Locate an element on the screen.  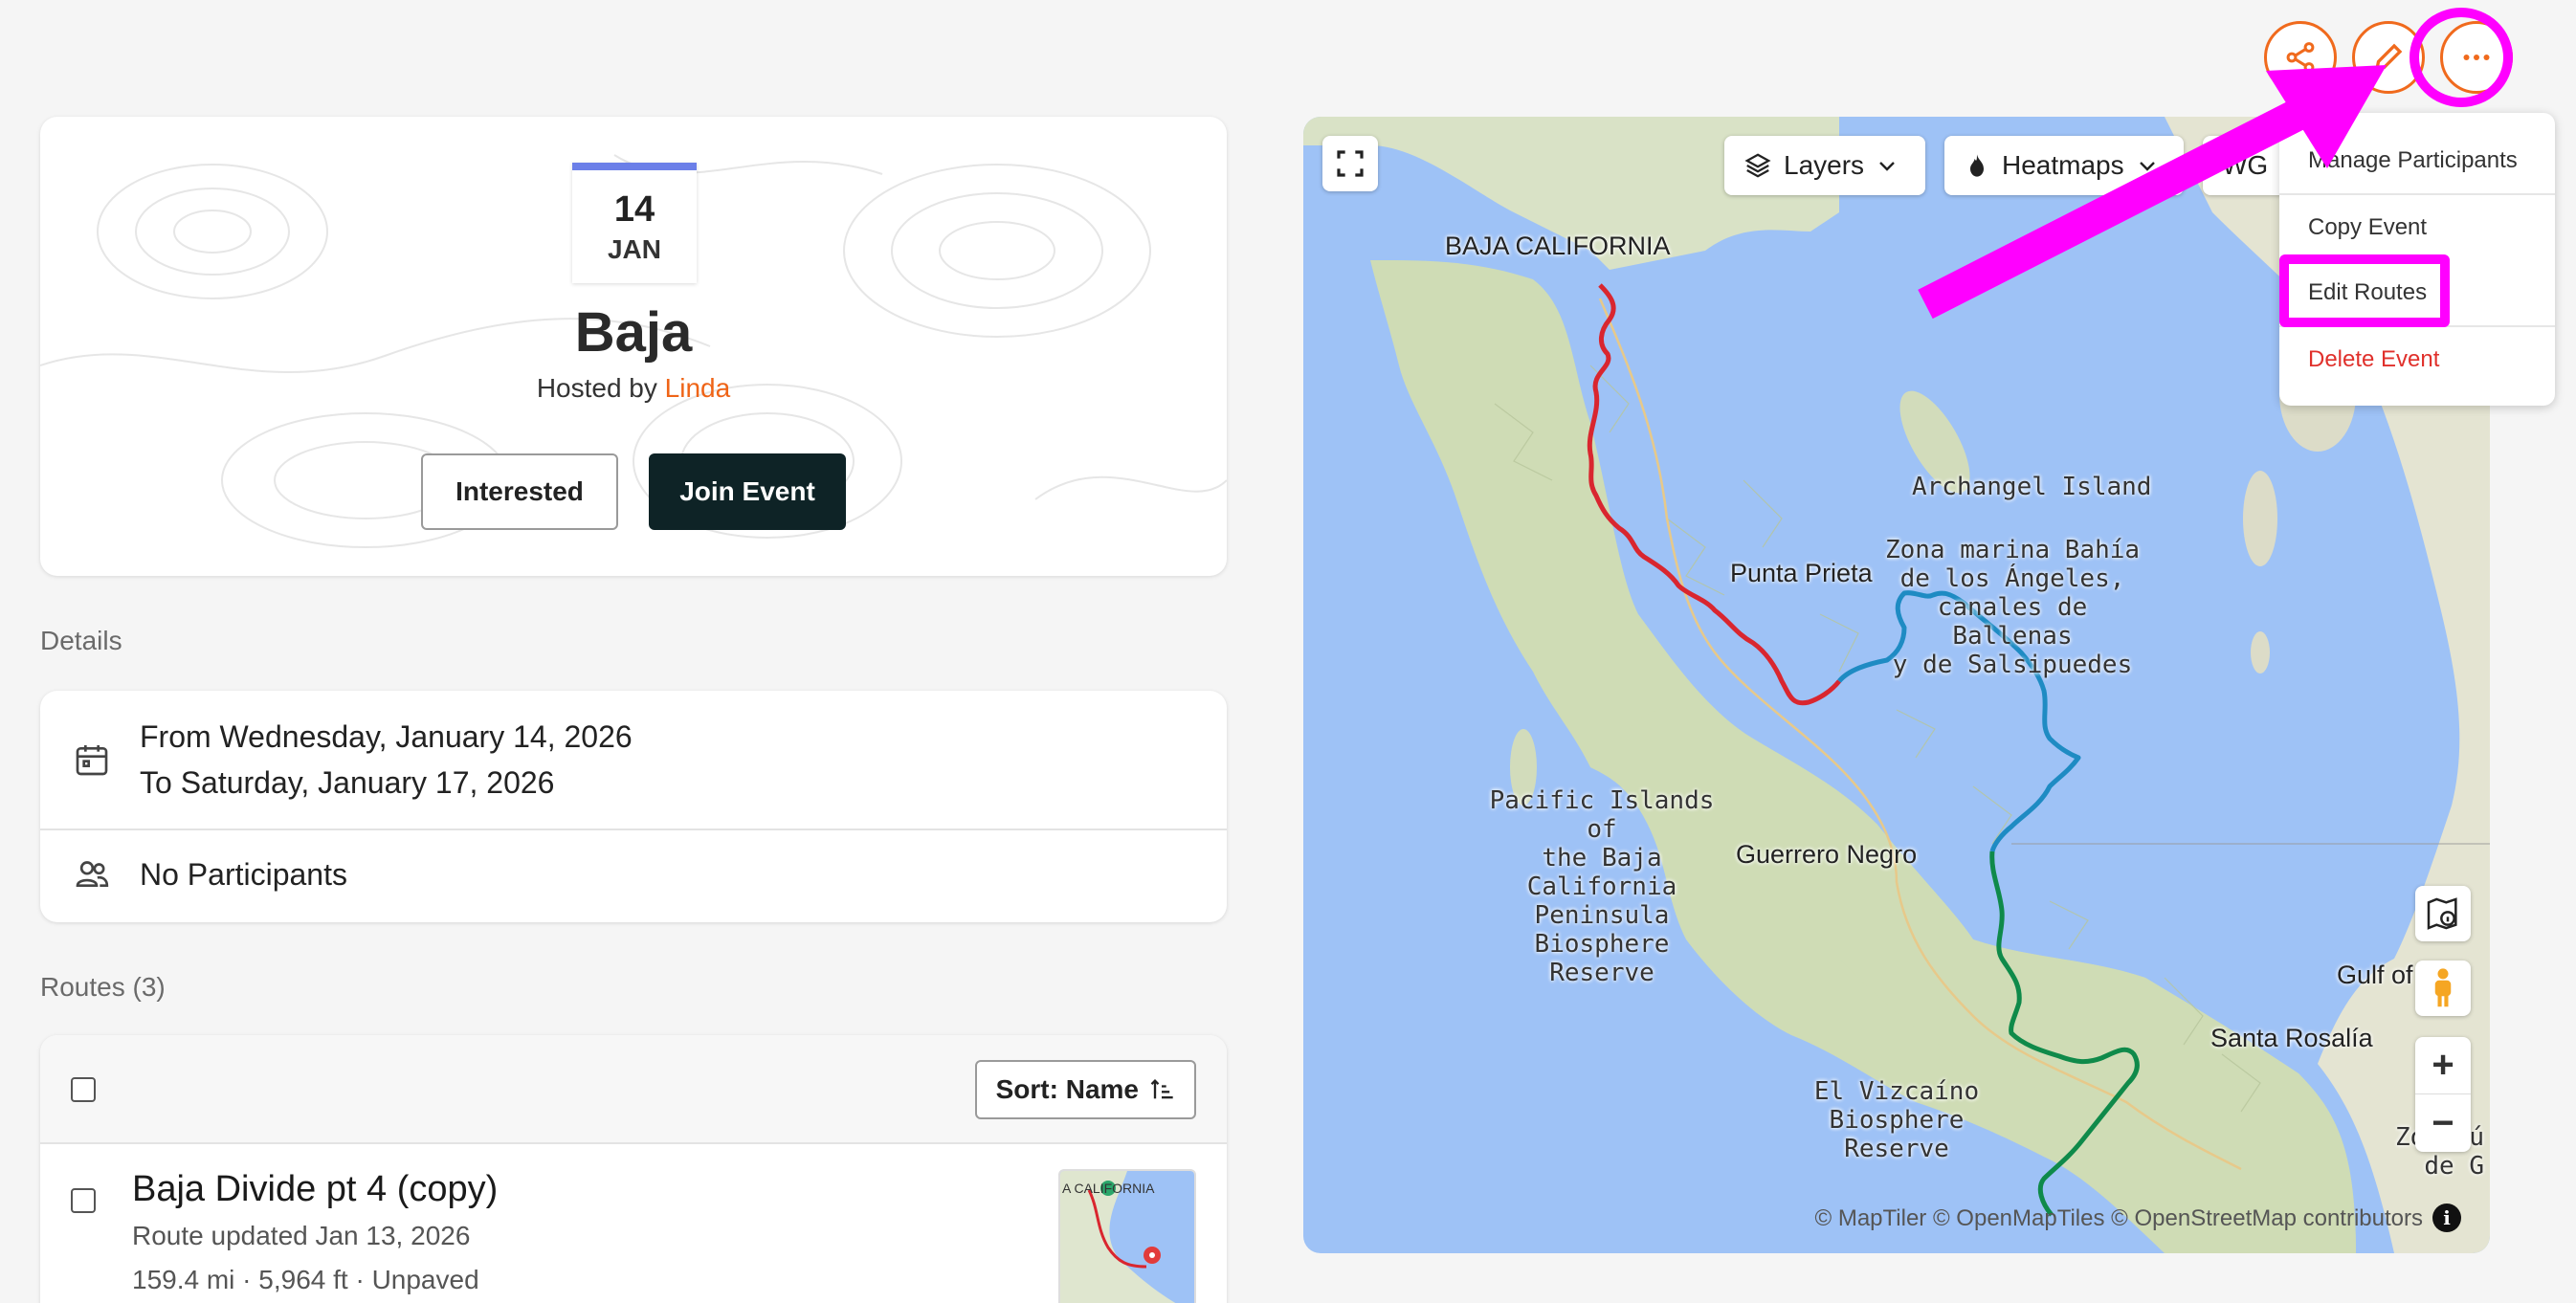
event-host-line: Hosted by Linda is located at coordinates (633, 388).